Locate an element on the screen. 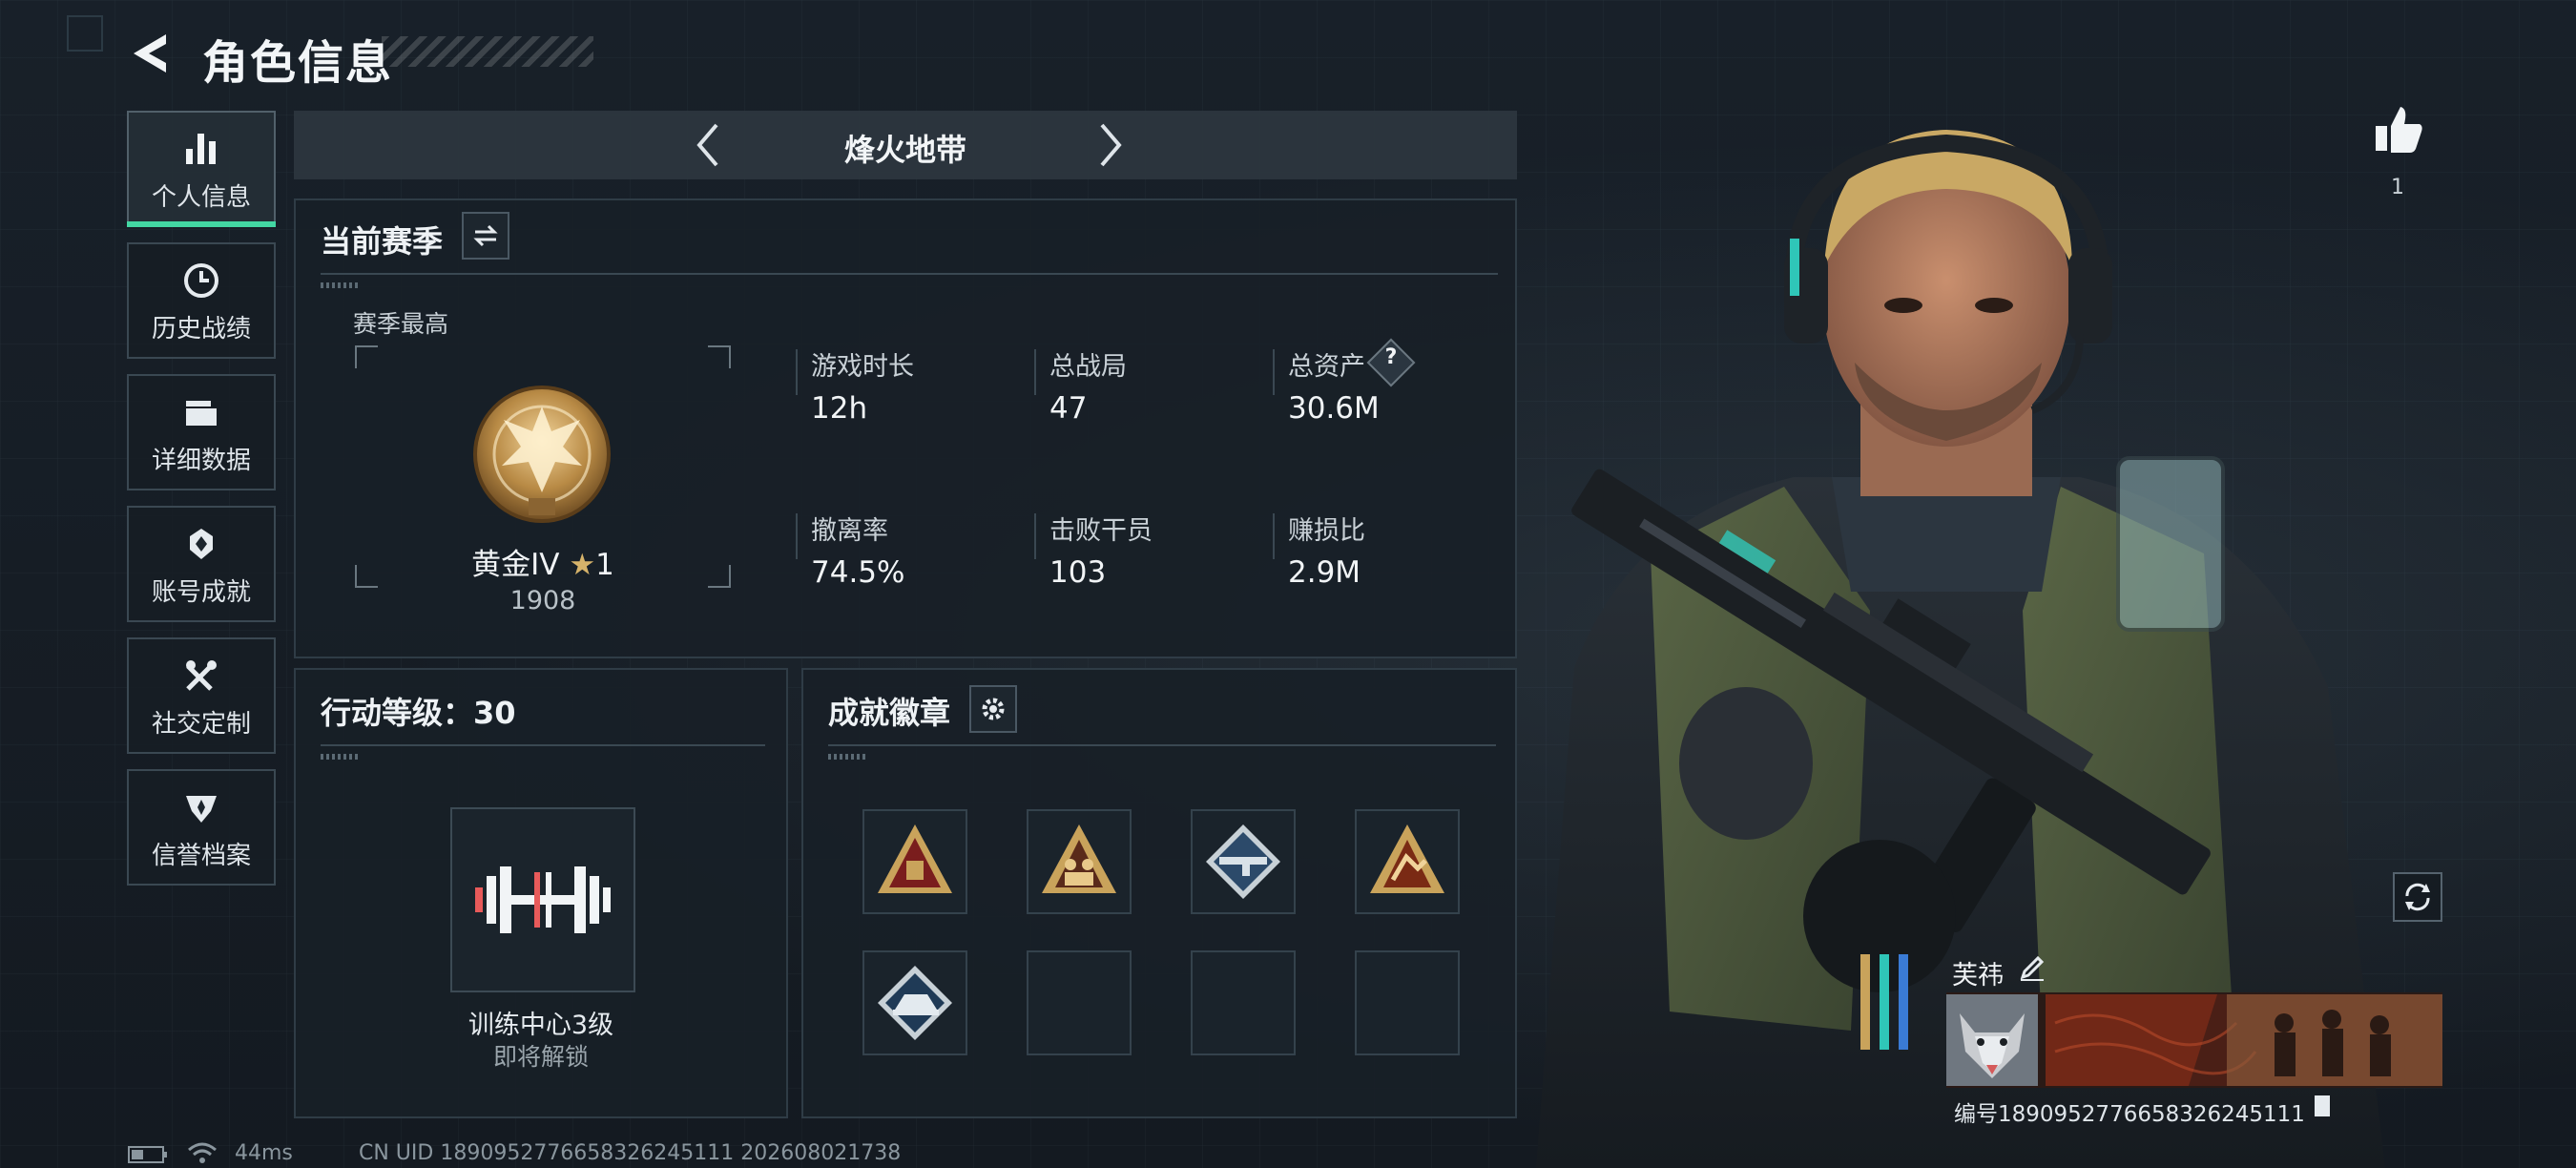 The image size is (2576, 1168). shield-wings-icon is located at coordinates (201, 807).